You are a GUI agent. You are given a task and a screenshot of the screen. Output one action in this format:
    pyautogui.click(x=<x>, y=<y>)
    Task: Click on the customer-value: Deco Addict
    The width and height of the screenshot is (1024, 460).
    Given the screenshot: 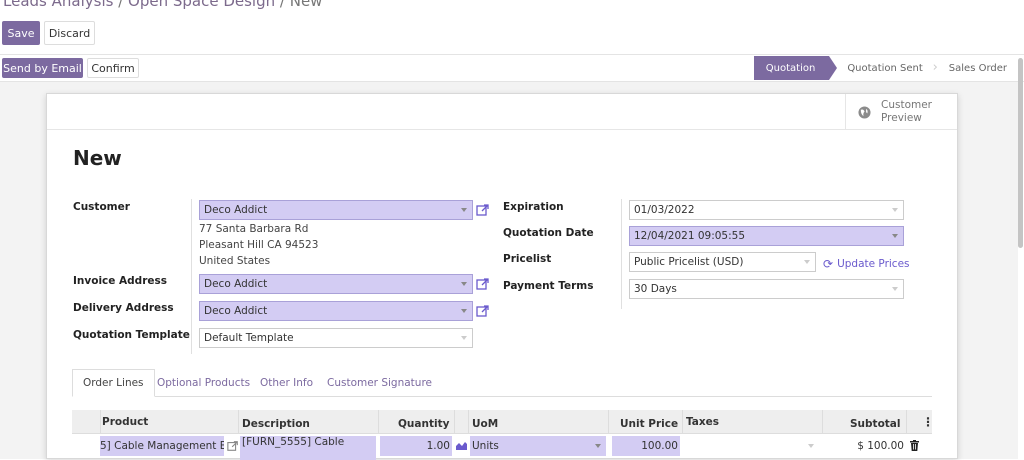 What is the action you would take?
    pyautogui.click(x=236, y=210)
    